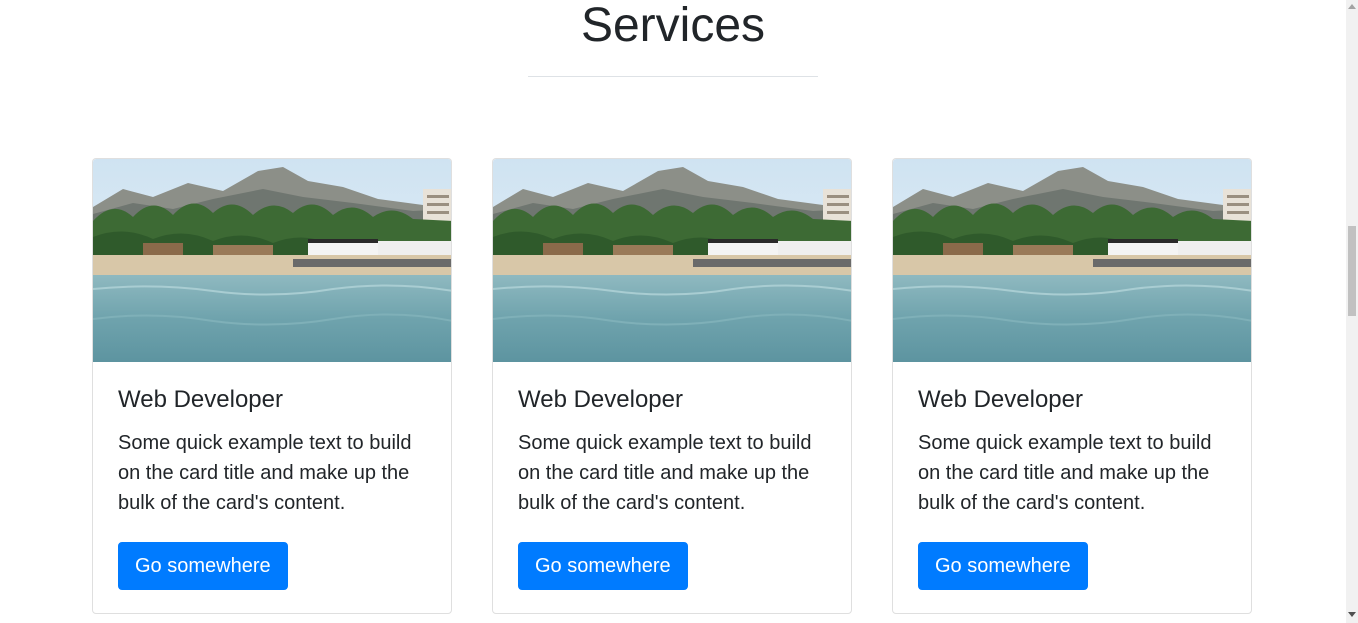 The width and height of the screenshot is (1358, 623). I want to click on vertical-scrollbar, so click(1352, 311).